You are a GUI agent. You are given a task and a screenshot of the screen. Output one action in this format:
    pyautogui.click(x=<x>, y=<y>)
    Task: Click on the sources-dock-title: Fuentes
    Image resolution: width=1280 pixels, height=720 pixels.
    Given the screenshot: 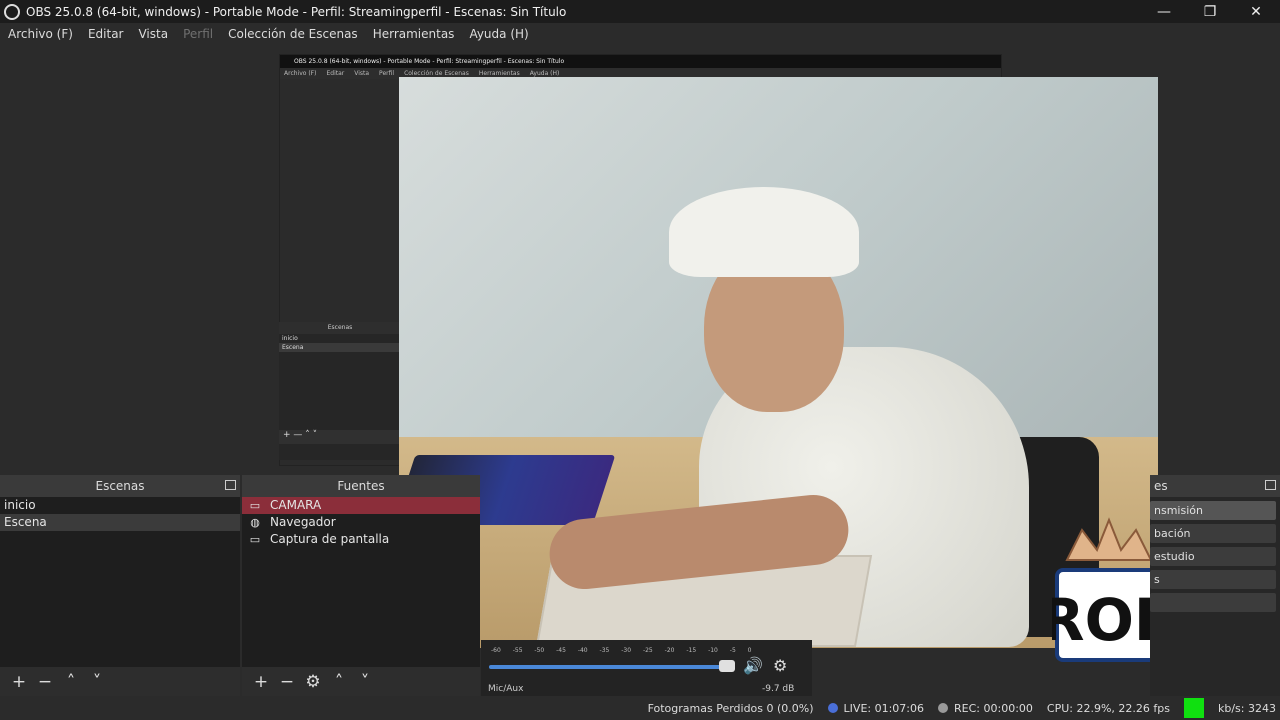 What is the action you would take?
    pyautogui.click(x=361, y=486)
    